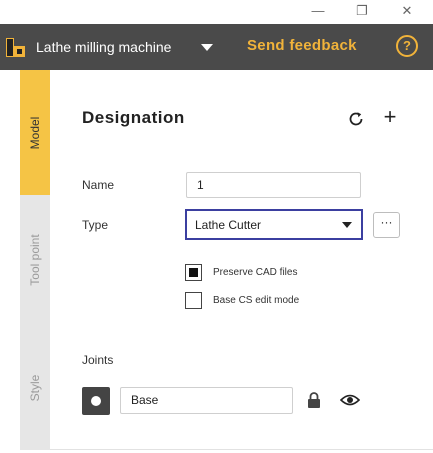 The width and height of the screenshot is (433, 453). I want to click on machine-dropdown-chevron-icon, so click(207, 47).